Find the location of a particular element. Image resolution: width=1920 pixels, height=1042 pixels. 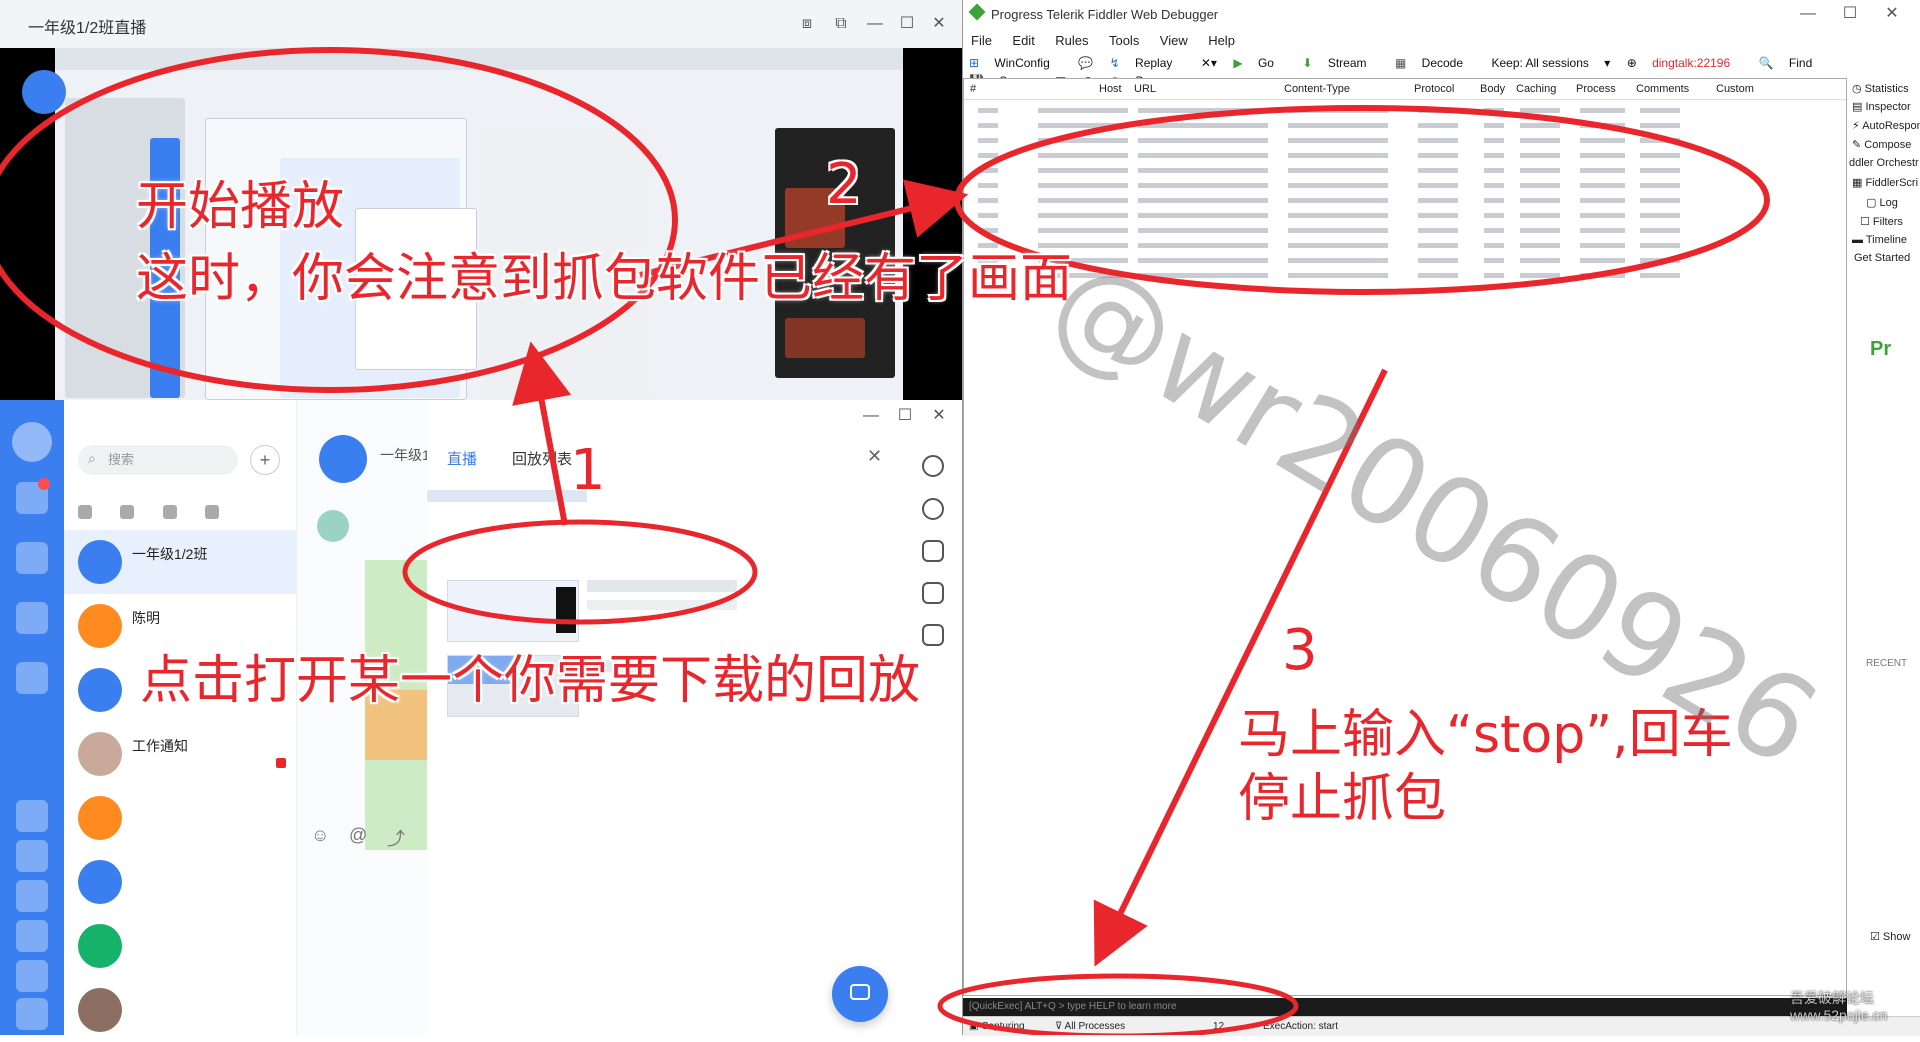

highlight-replay-ellipse is located at coordinates (580, 572).